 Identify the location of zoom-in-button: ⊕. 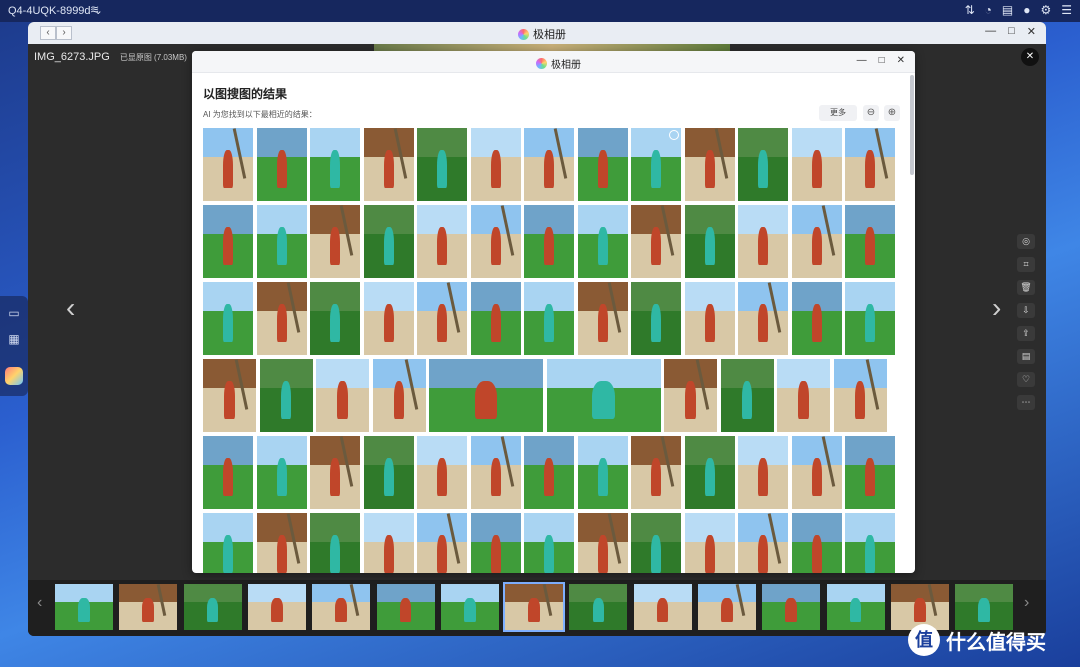
(892, 113).